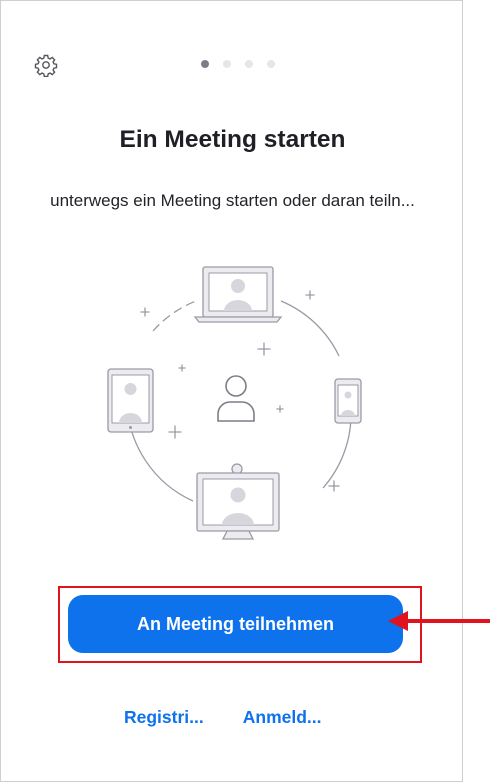 This screenshot has height=782, width=494. I want to click on settings-button, so click(46, 65).